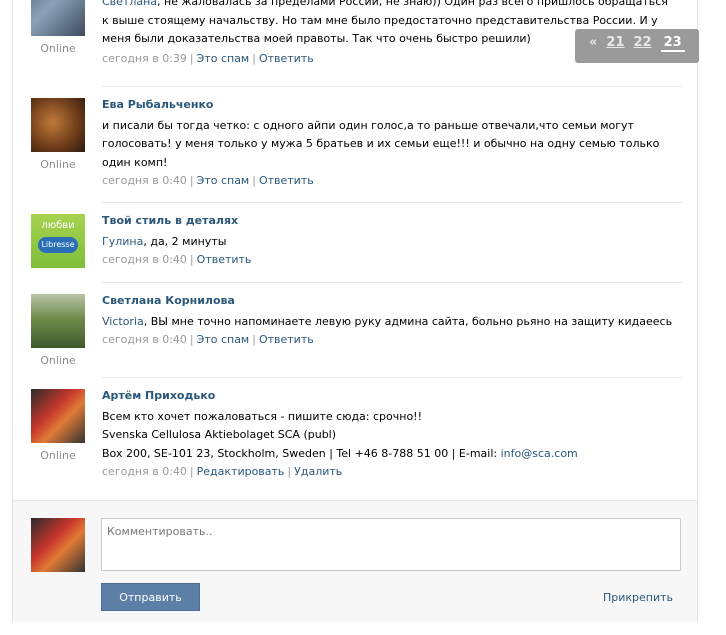 This screenshot has width=726, height=635. What do you see at coordinates (58, 545) in the screenshot?
I see `current-user-avatar` at bounding box center [58, 545].